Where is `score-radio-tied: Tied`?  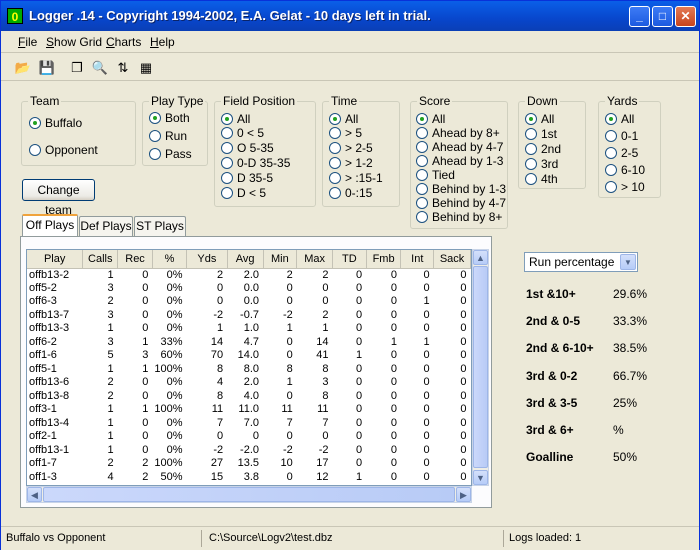 score-radio-tied: Tied is located at coordinates (435, 175).